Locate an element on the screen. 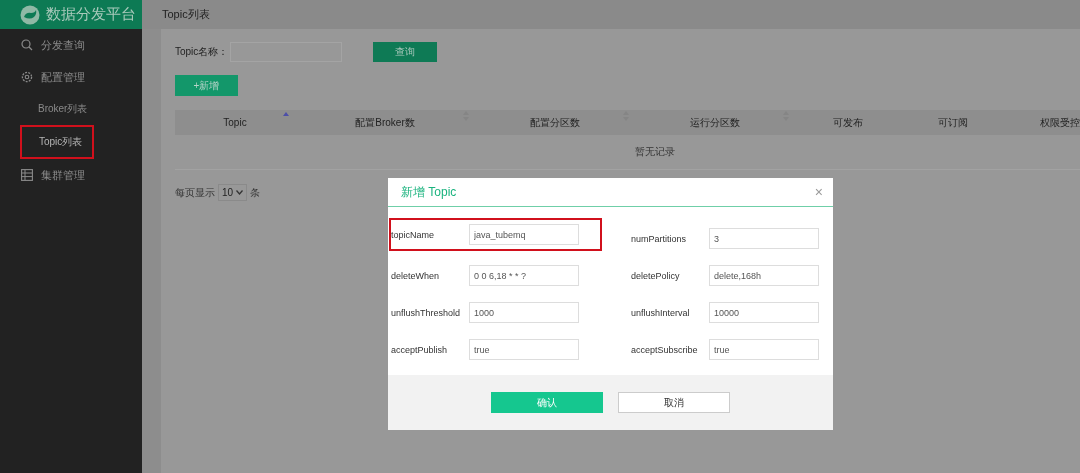 This screenshot has width=1080, height=473. input-field: 1000 is located at coordinates (524, 312).